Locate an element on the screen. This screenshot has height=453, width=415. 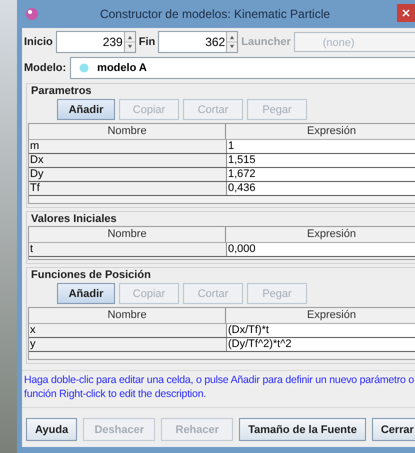
table-cell: 1,672 is located at coordinates (321, 174).